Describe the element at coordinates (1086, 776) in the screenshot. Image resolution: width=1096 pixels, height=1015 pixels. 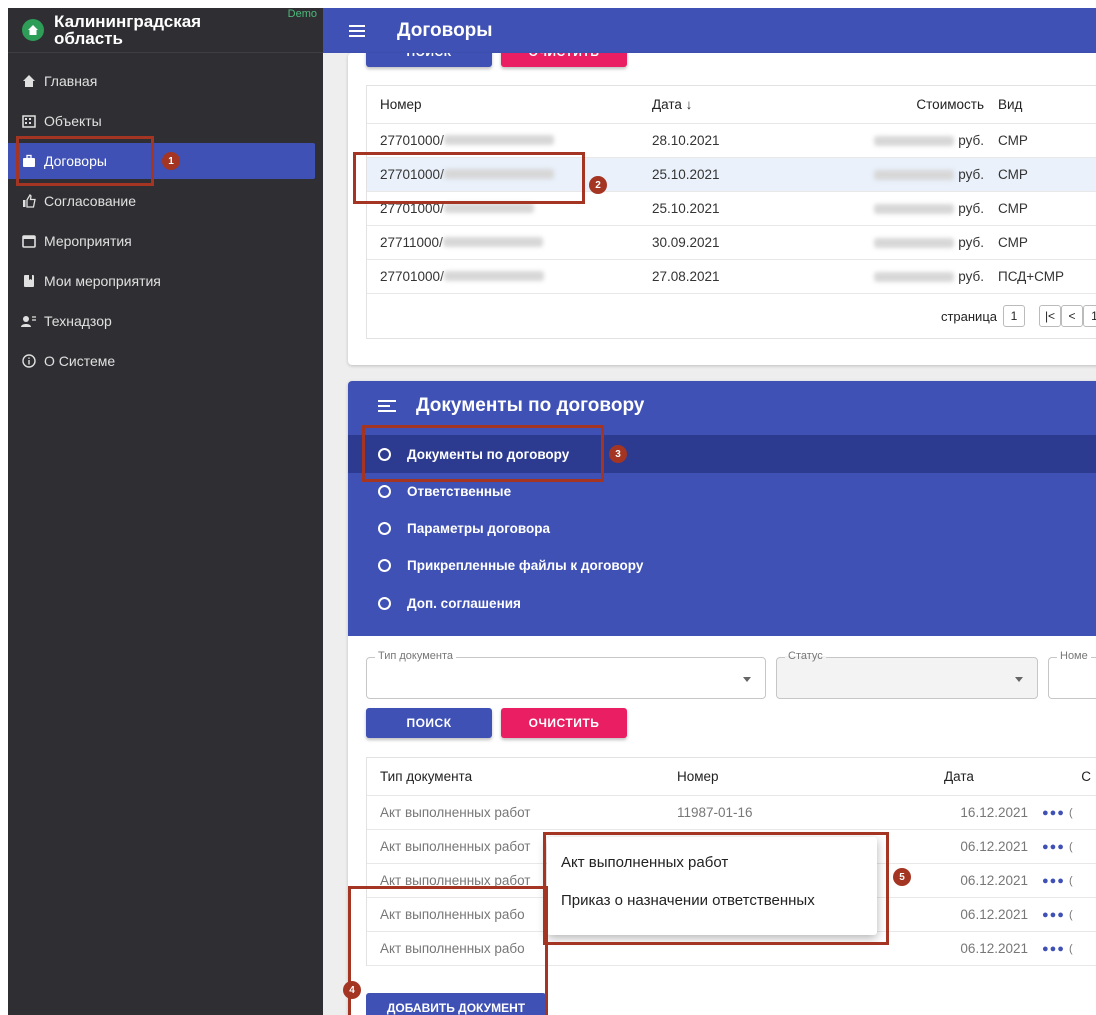
I see `column-extra: С` at that location.